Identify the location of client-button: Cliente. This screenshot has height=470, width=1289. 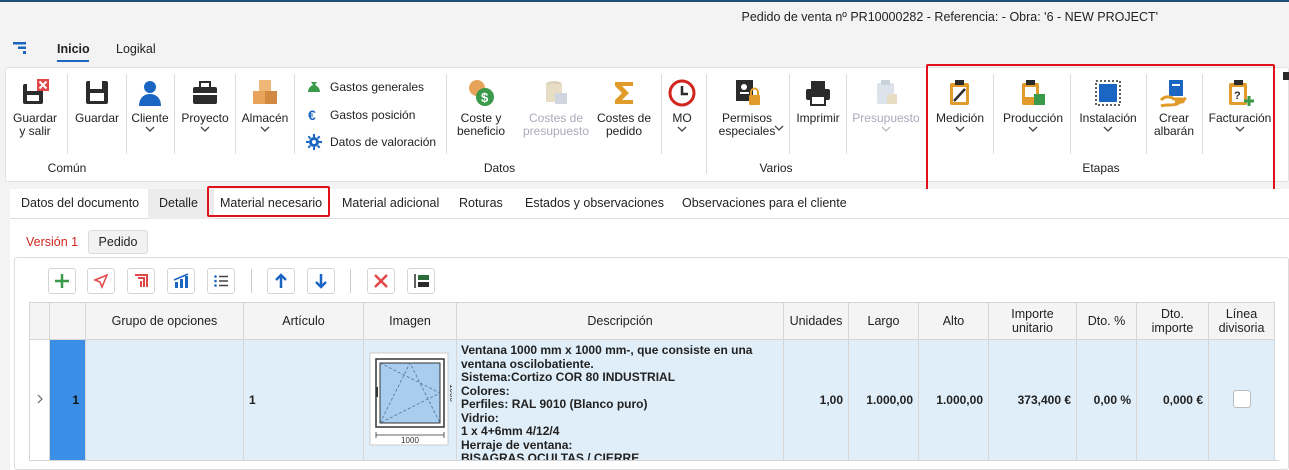
(150, 107).